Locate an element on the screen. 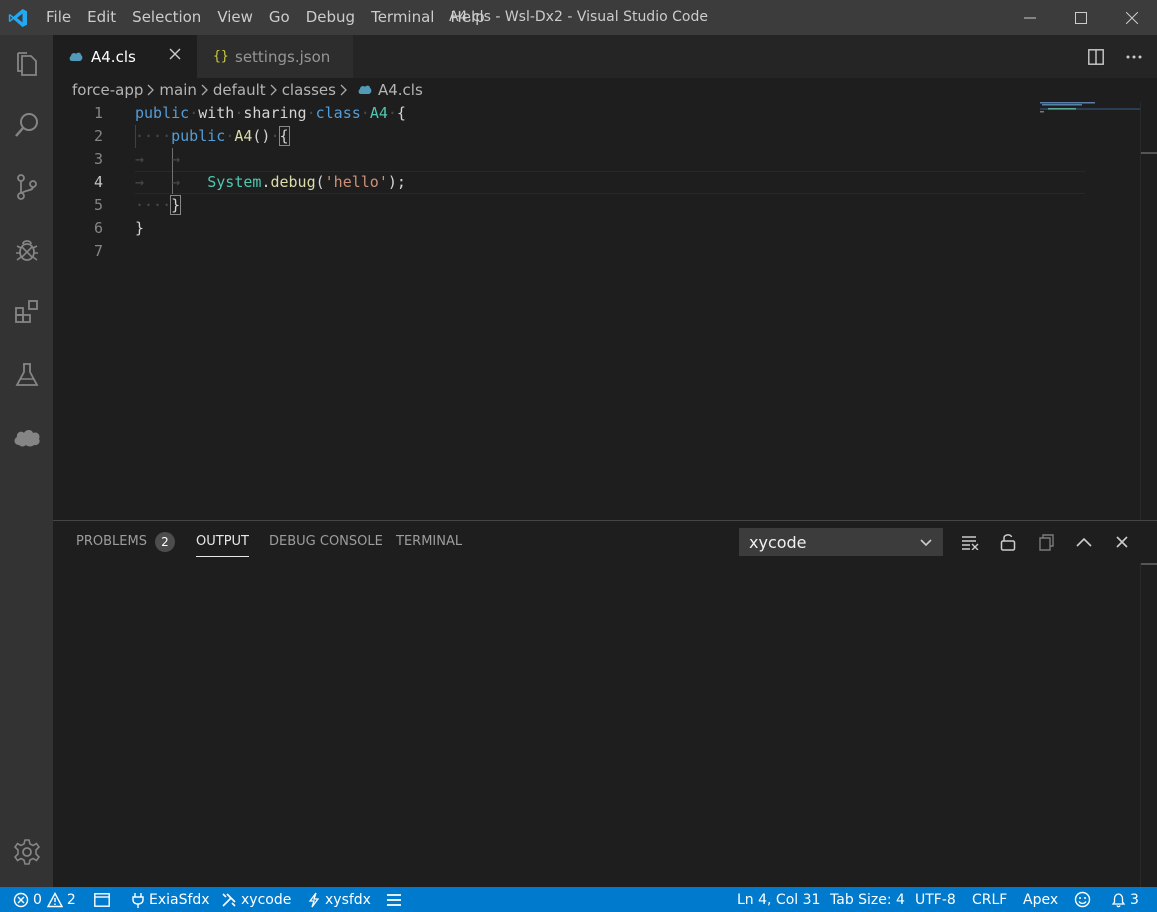 The image size is (1157, 912). extensions-button is located at coordinates (26, 312).